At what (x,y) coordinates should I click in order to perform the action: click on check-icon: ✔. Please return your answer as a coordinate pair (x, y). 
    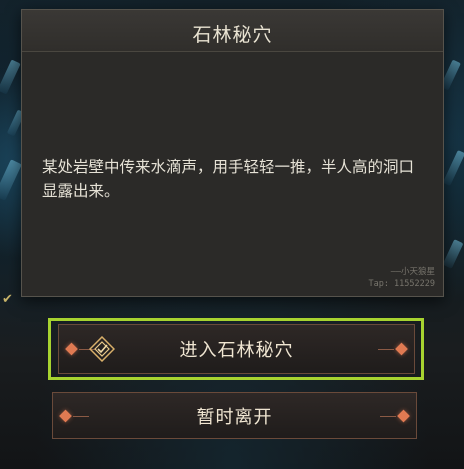
    Looking at the image, I should click on (7, 299).